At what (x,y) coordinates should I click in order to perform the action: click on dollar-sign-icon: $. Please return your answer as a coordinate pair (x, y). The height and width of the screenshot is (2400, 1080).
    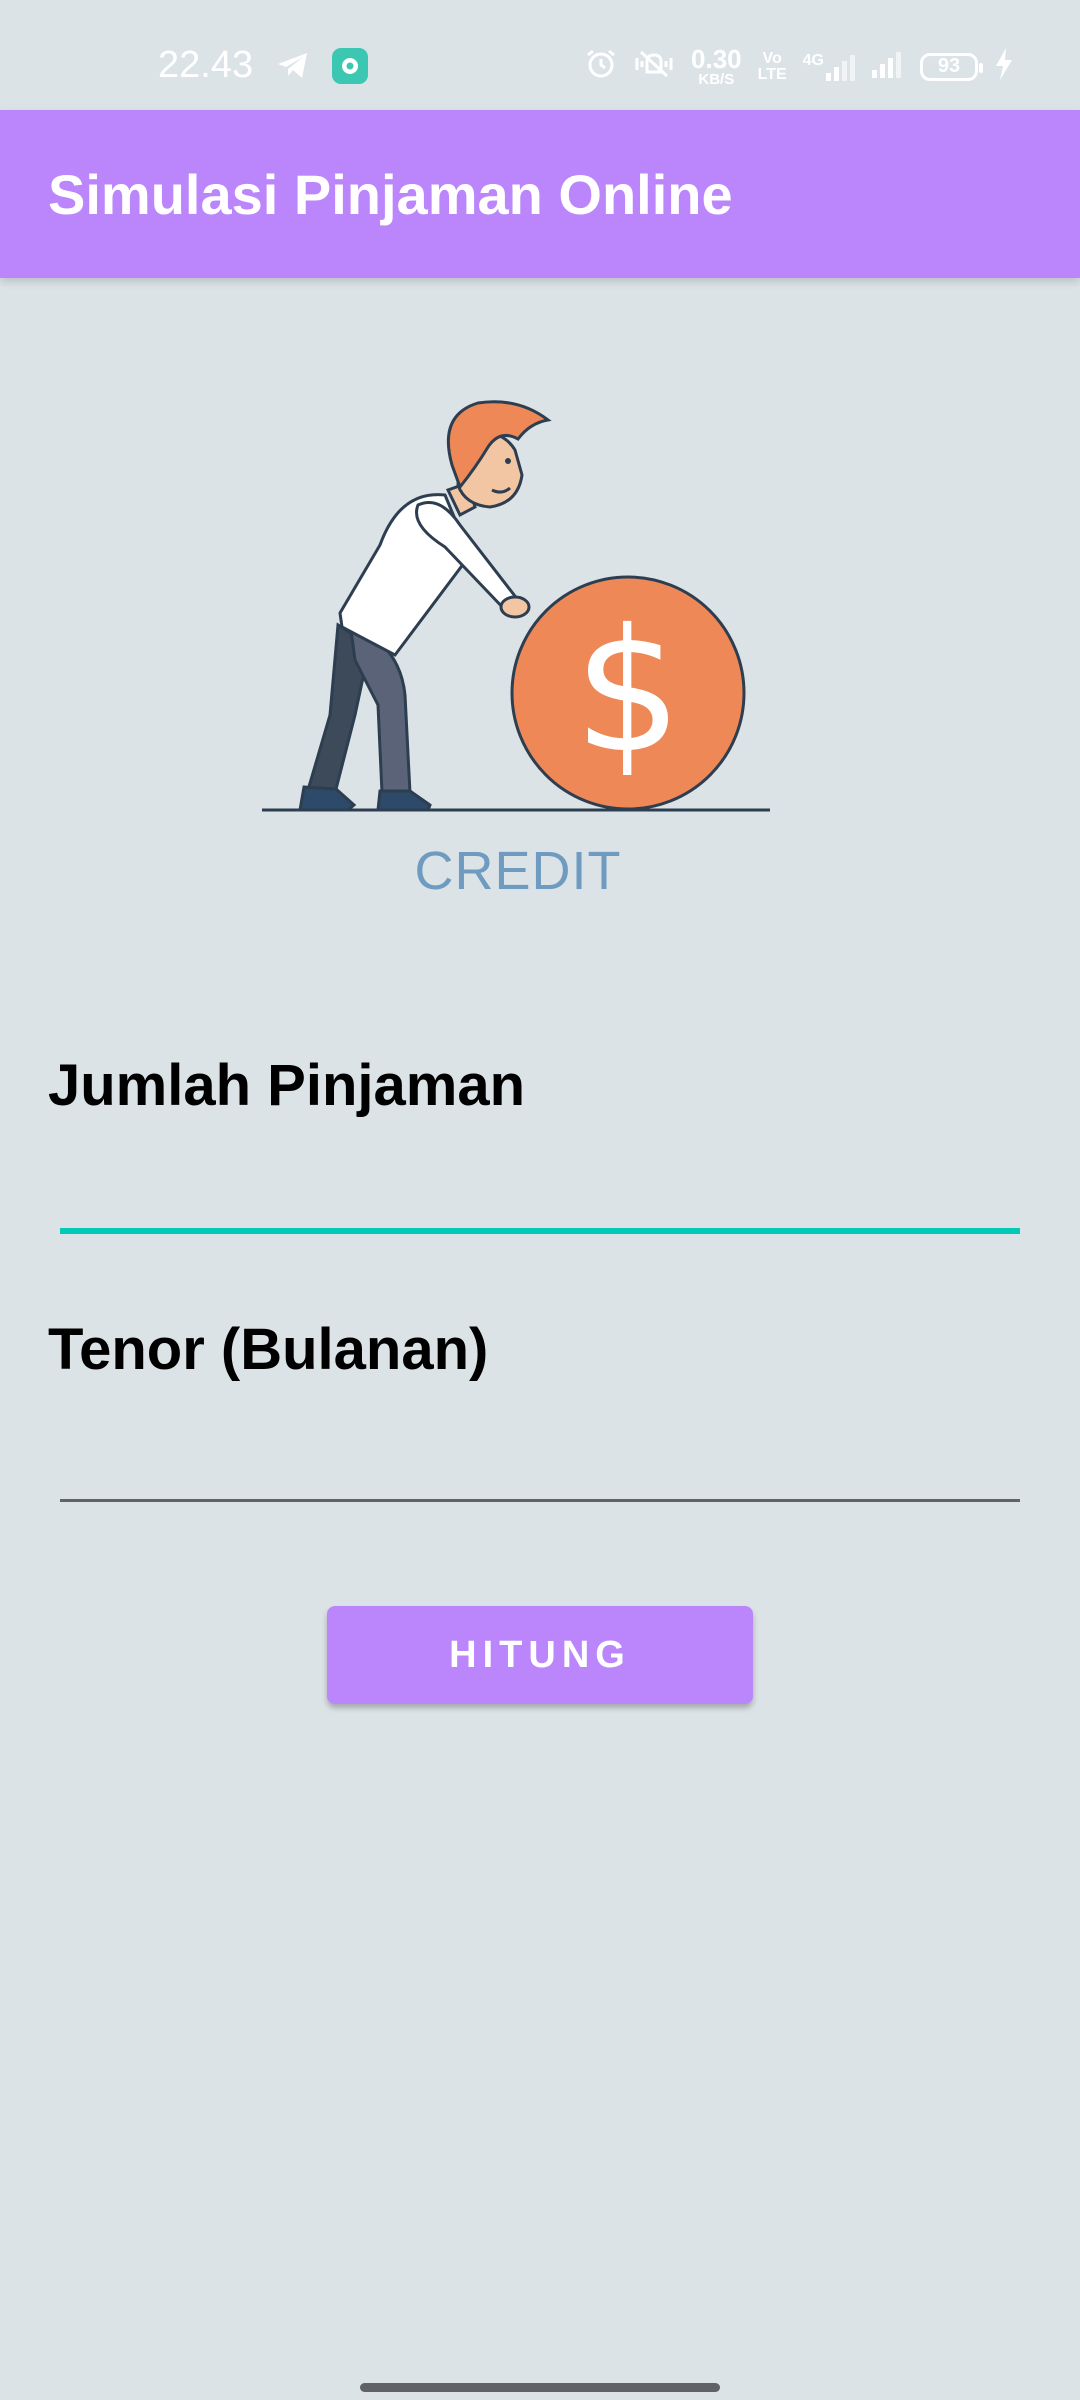
    Looking at the image, I should click on (628, 692).